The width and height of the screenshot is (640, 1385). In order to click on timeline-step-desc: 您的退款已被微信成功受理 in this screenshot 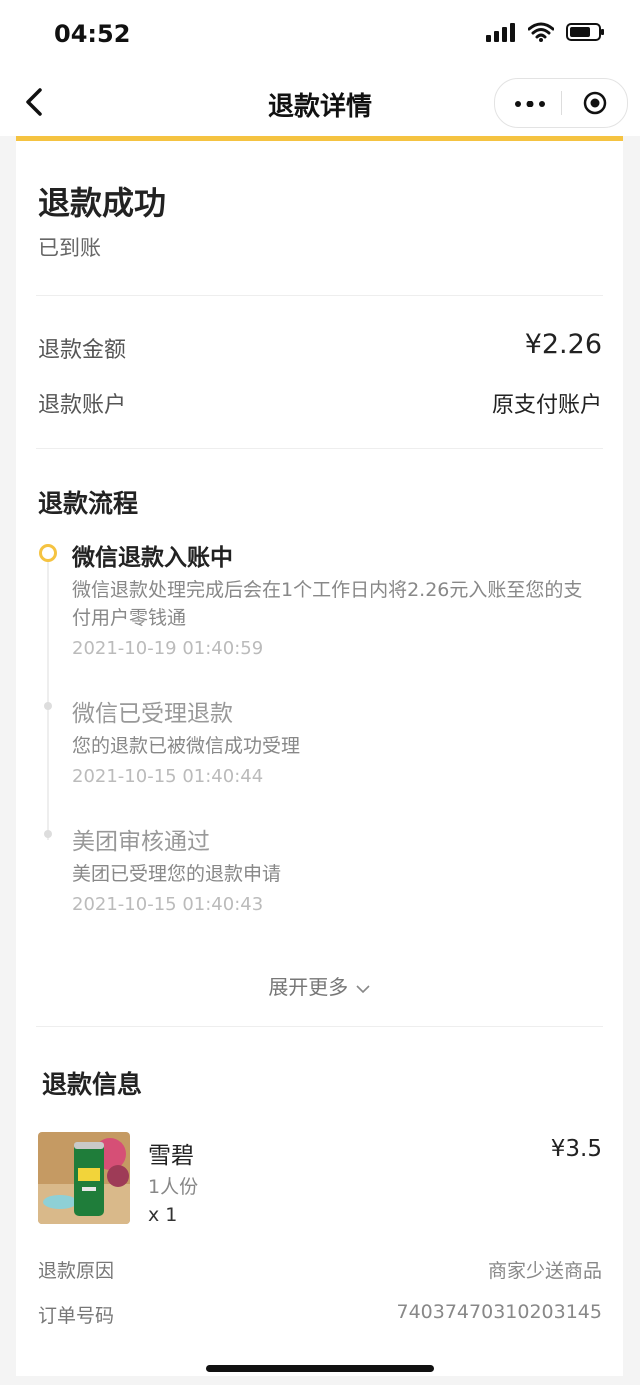, I will do `click(186, 746)`.